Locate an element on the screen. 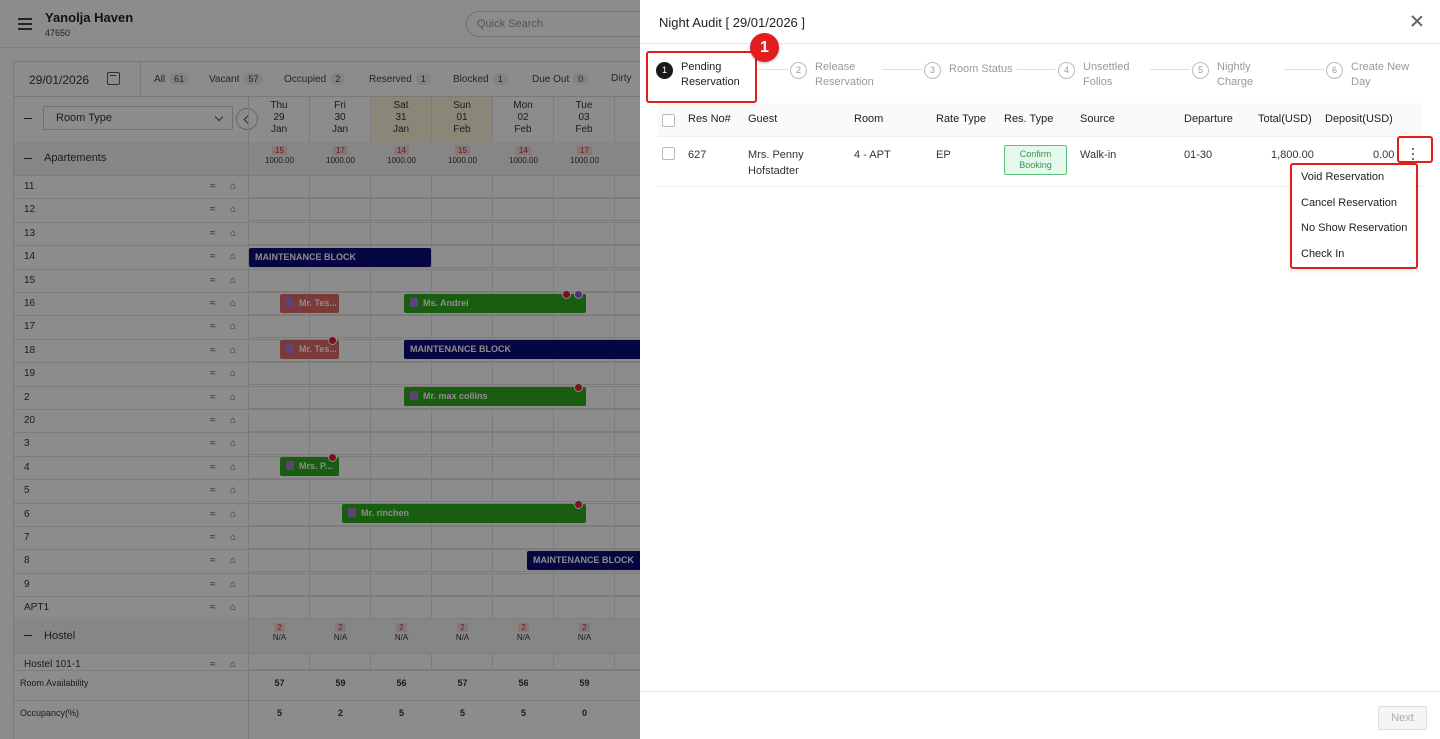 The image size is (1440, 739). guest-name: Mrs. Penny Hofstadter is located at coordinates (776, 163).